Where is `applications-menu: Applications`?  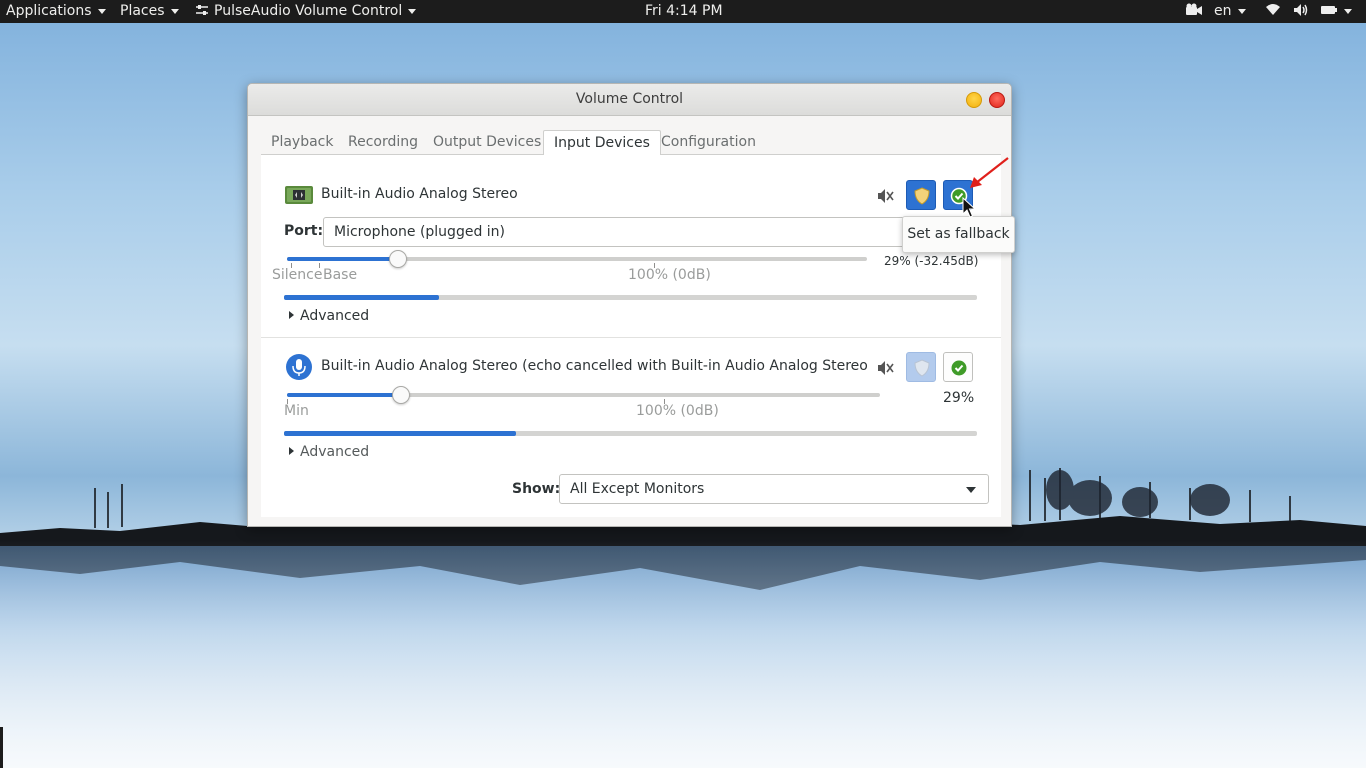
applications-menu: Applications is located at coordinates (56, 11).